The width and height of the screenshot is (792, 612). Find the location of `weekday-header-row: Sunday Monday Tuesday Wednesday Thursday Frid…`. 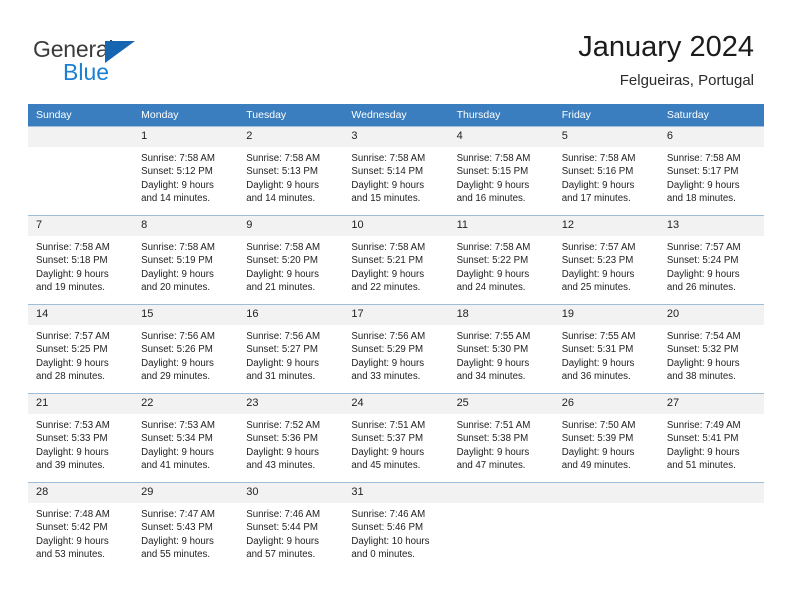

weekday-header-row: Sunday Monday Tuesday Wednesday Thursday Frid… is located at coordinates (396, 115).